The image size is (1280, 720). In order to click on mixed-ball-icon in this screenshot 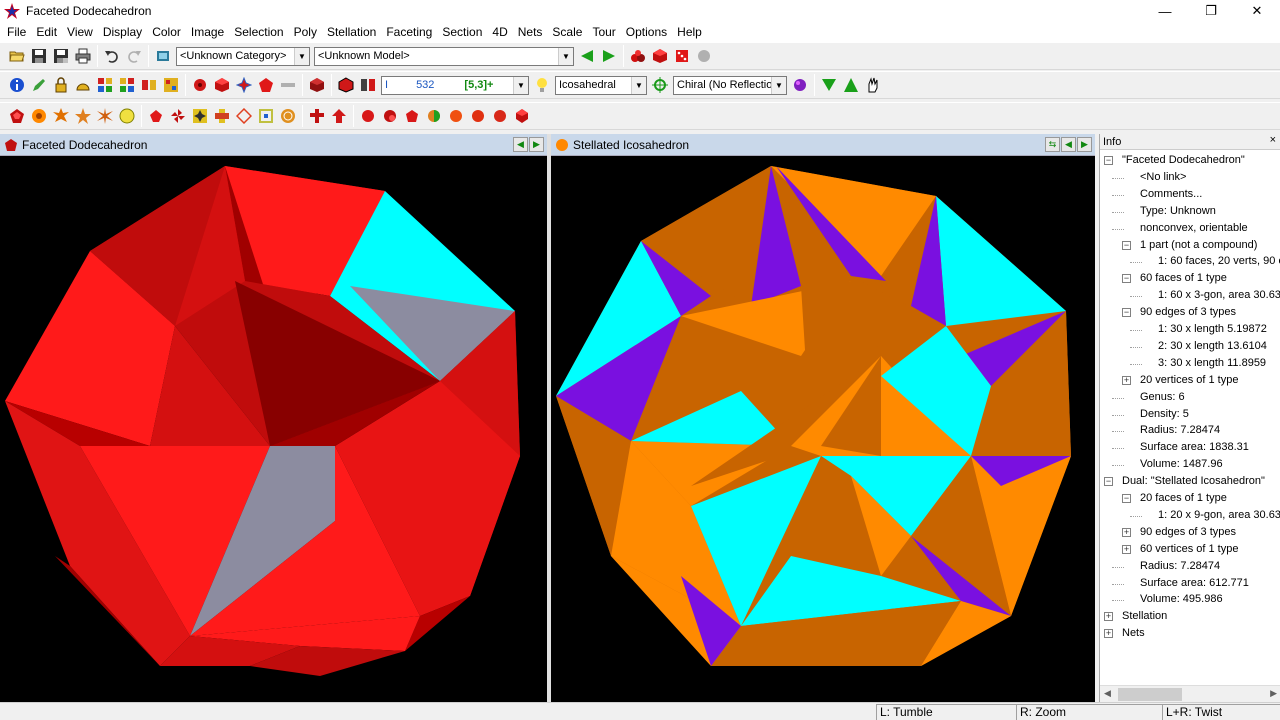, I will do `click(434, 116)`.